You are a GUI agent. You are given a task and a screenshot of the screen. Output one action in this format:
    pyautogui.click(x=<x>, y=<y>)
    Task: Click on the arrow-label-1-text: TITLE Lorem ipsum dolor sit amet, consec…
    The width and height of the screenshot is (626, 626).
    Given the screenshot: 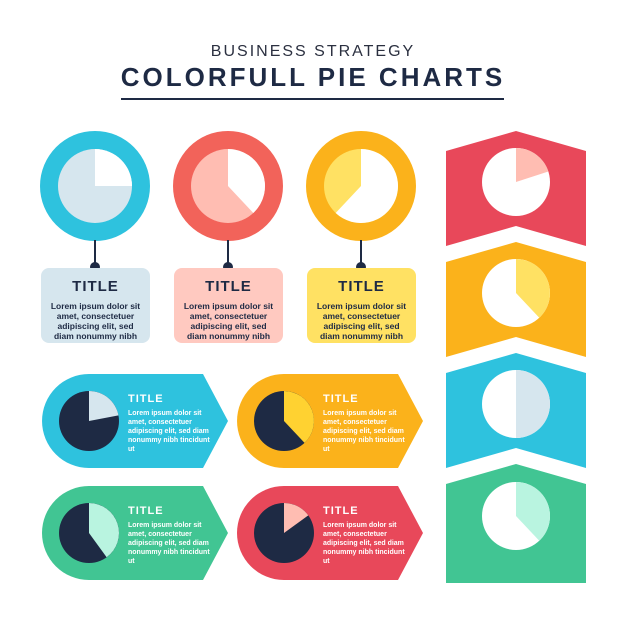 What is the action you would take?
    pyautogui.click(x=172, y=423)
    